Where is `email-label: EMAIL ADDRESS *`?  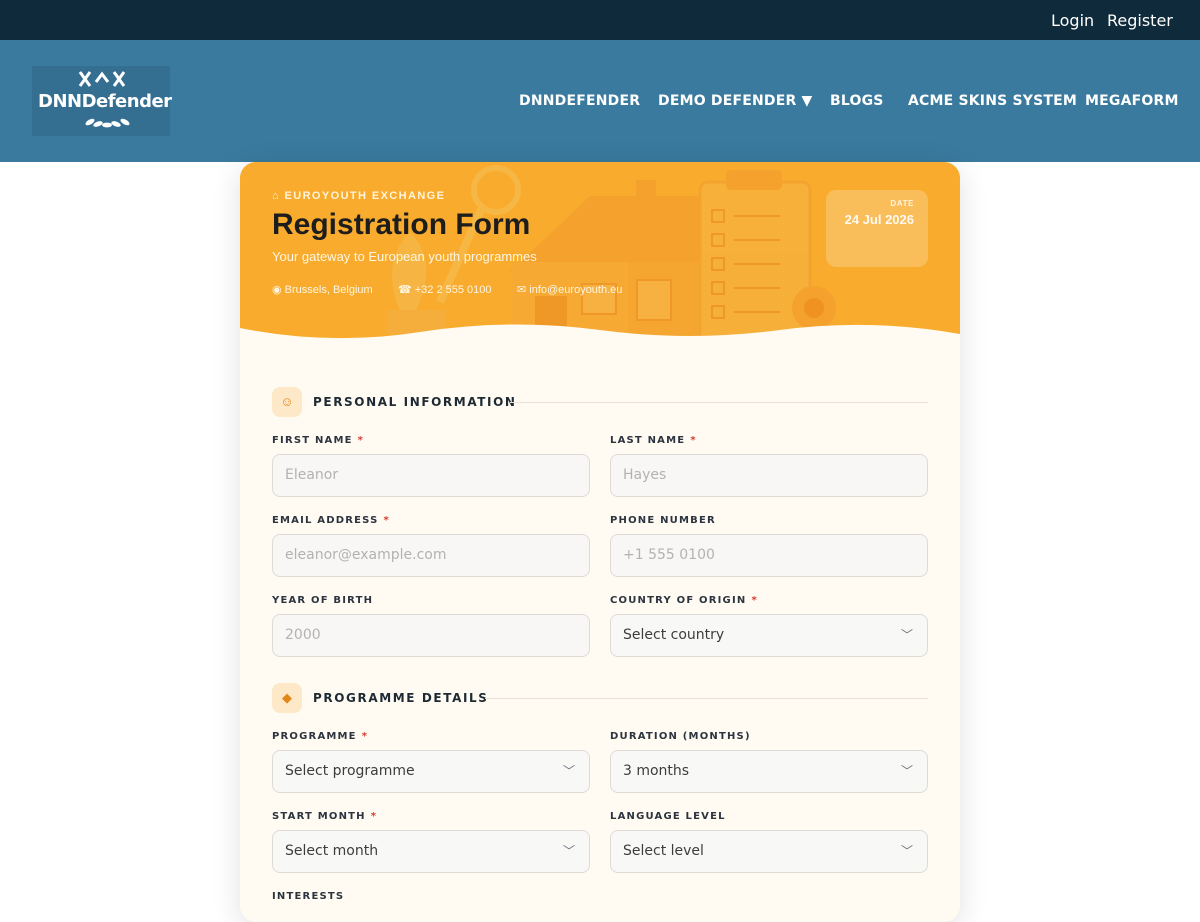 email-label: EMAIL ADDRESS * is located at coordinates (331, 520).